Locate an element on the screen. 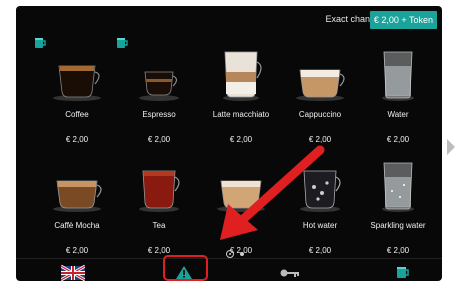 The image size is (459, 284). product-tile-cappuccino: Cappuccino € 2,00 is located at coordinates (320, 99).